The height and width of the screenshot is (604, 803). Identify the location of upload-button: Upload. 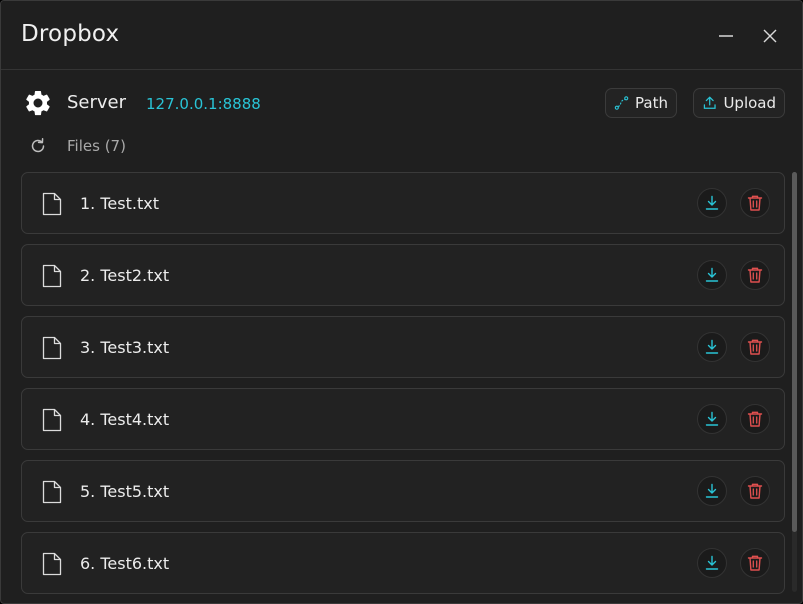
(739, 103).